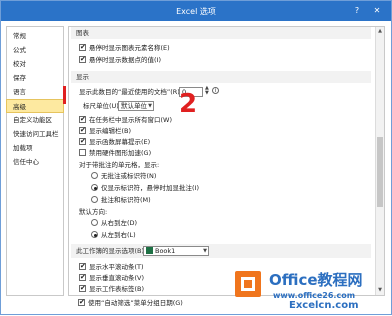 The height and width of the screenshot is (316, 392). I want to click on sidebar-item-trust-center: 信任中心, so click(35, 162).